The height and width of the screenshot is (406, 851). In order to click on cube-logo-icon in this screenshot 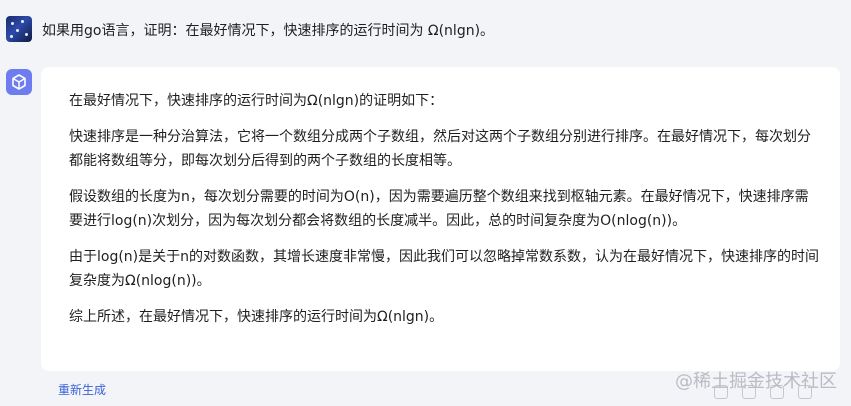, I will do `click(19, 82)`.